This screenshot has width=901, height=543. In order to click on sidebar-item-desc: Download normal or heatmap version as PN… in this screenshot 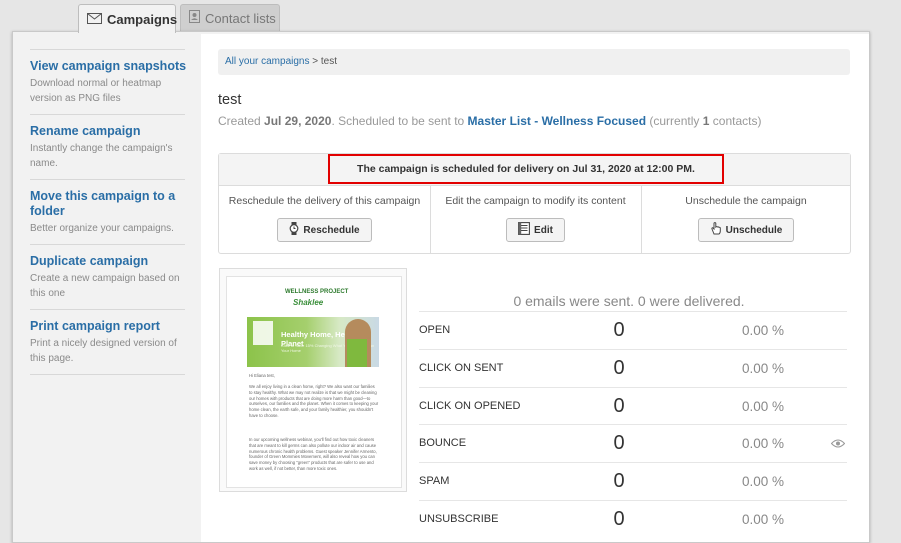, I will do `click(96, 91)`.